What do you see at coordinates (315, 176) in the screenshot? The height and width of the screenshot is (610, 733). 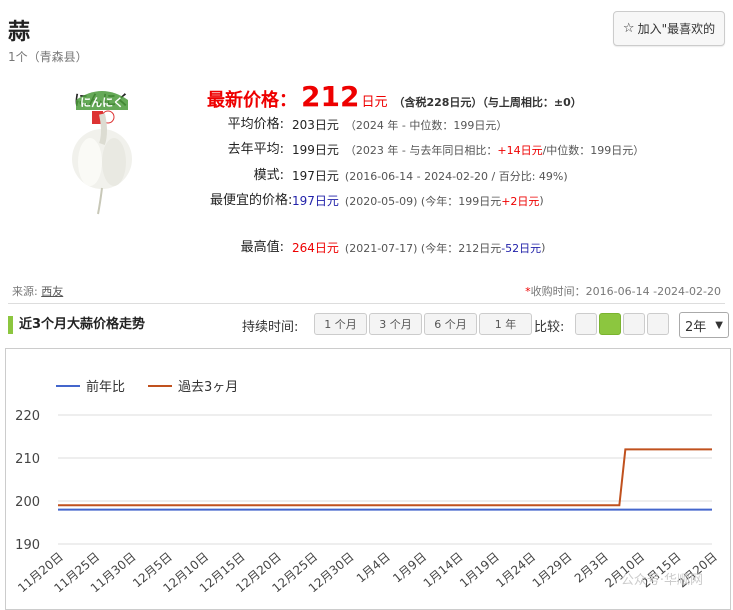 I see `mode-value: 197日元` at bounding box center [315, 176].